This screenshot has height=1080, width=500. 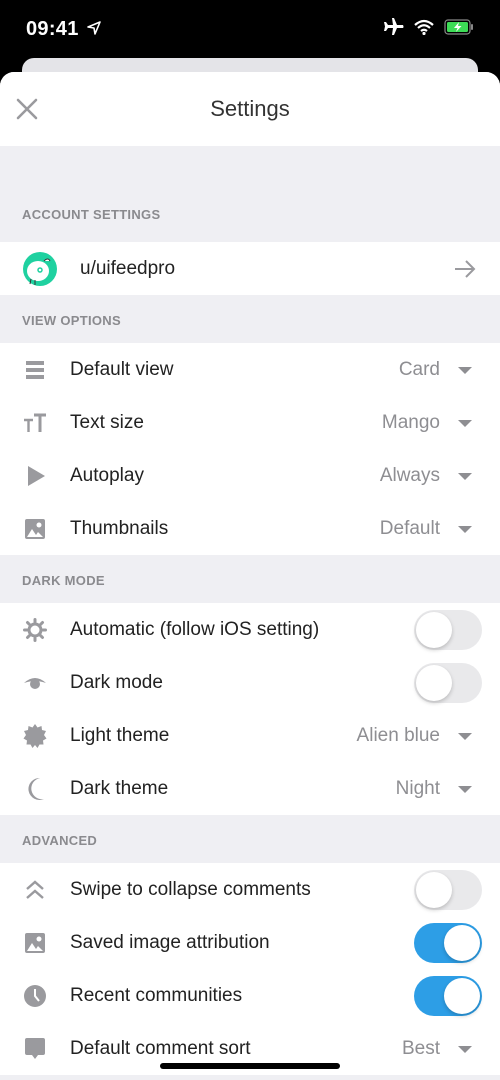 I want to click on thumbnails-label: Thumbnails, so click(x=119, y=528).